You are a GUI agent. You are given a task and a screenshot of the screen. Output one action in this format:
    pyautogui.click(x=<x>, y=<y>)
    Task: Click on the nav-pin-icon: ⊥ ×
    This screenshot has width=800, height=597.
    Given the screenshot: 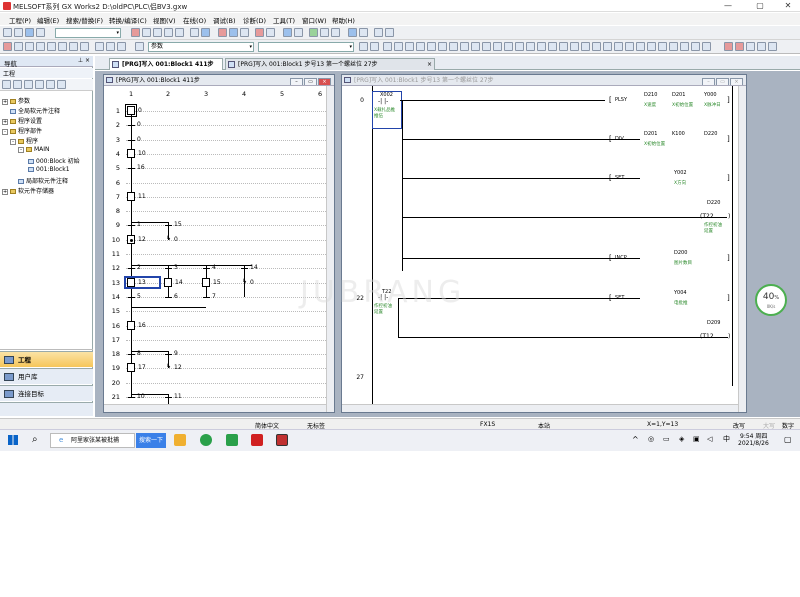 What is the action you would take?
    pyautogui.click(x=84, y=60)
    